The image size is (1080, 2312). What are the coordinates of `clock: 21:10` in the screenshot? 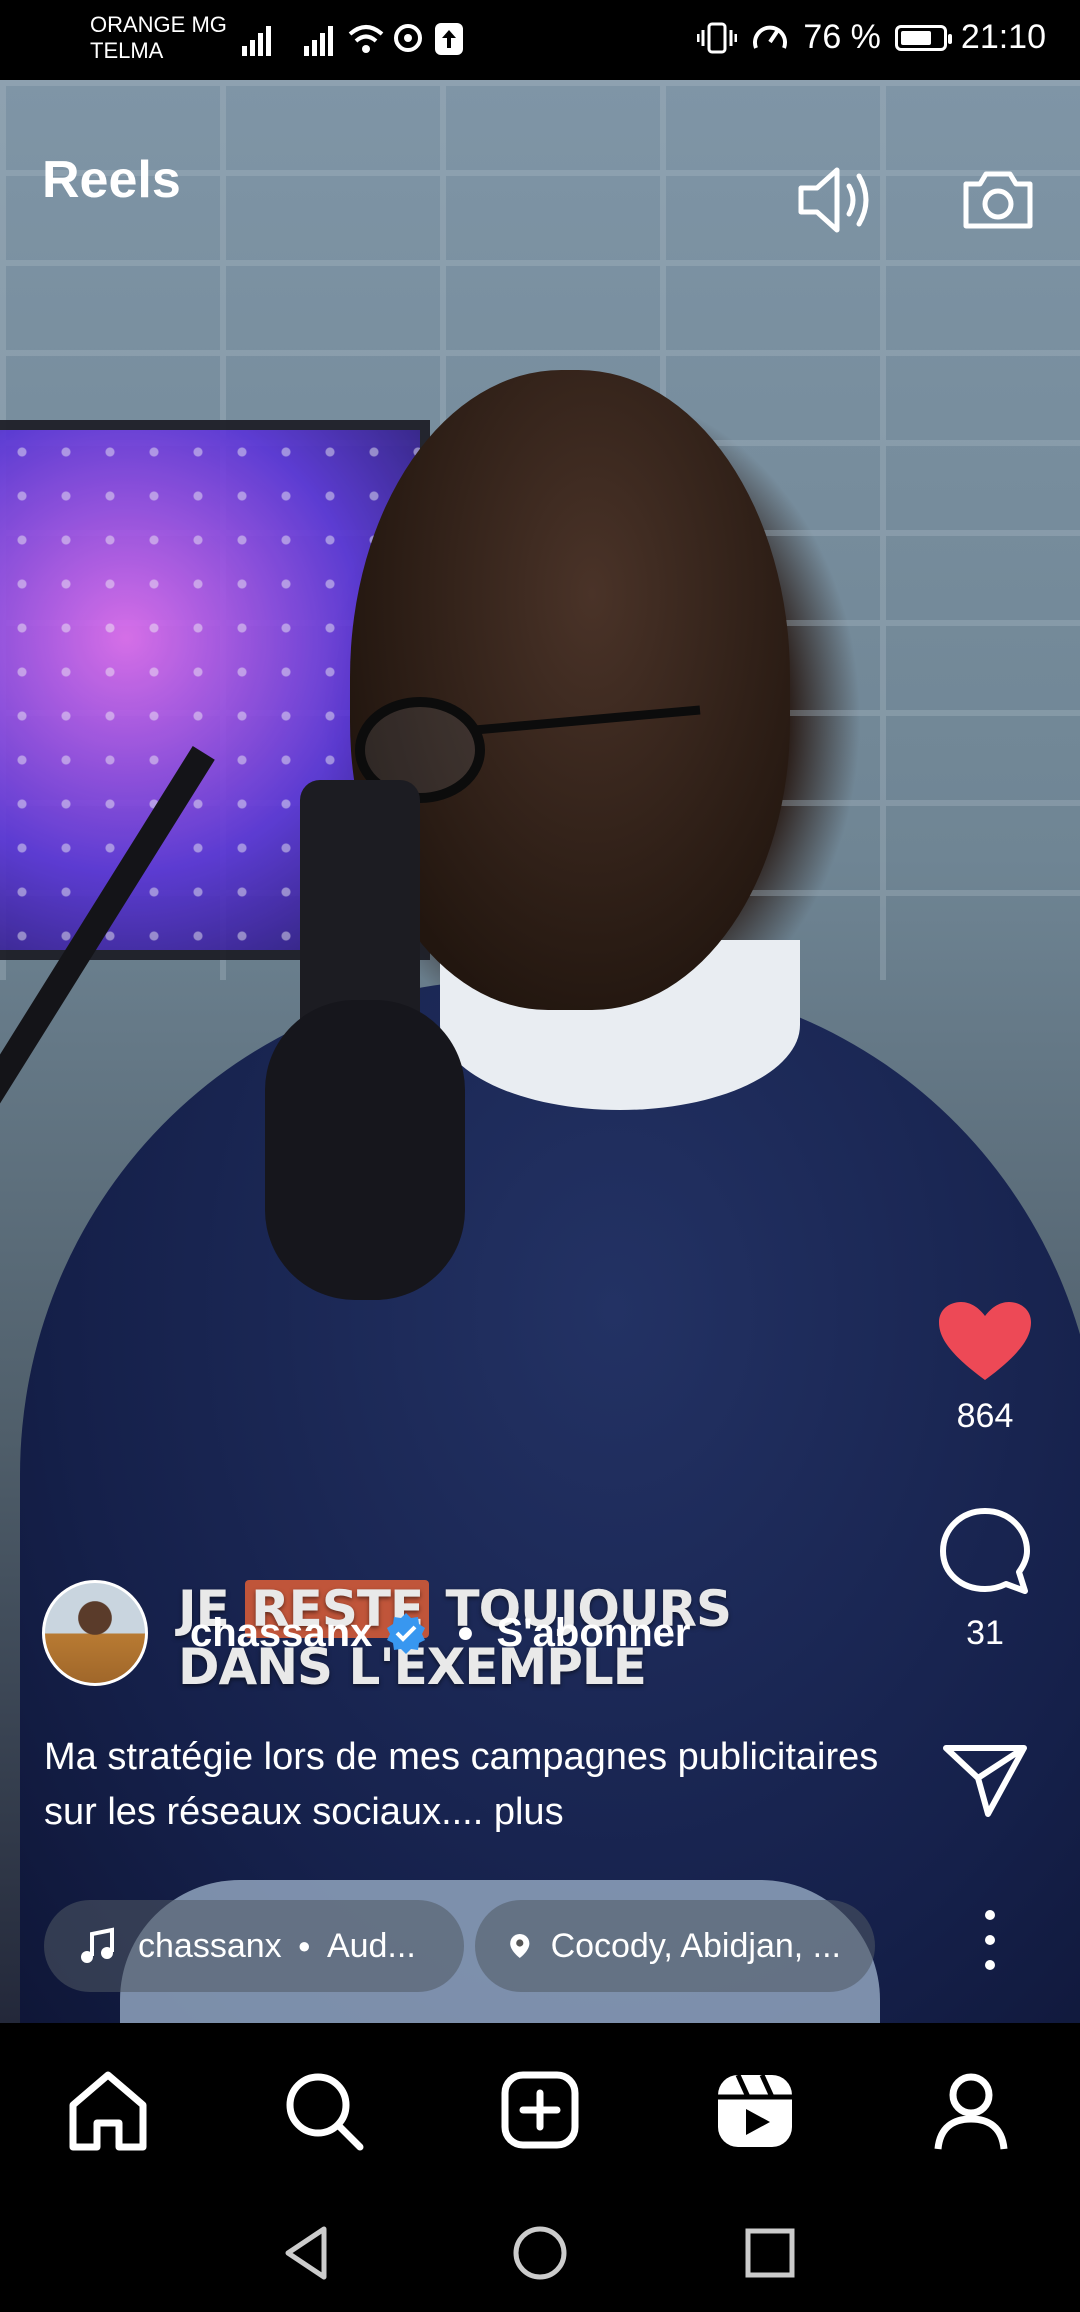 It's located at (1003, 37).